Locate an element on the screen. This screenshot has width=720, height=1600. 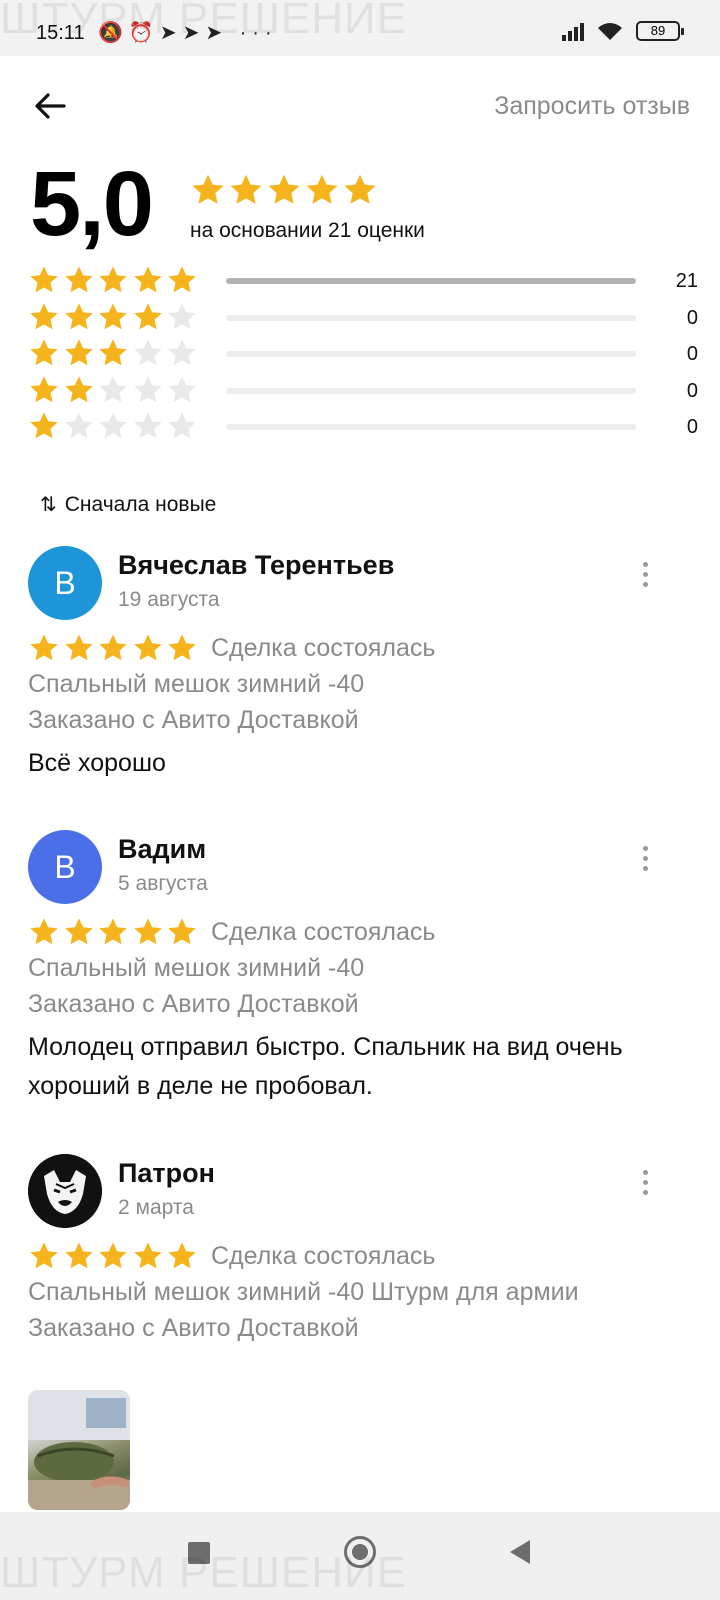
rating-distribution: 21 0 0 0 0 is located at coordinates (363, 355).